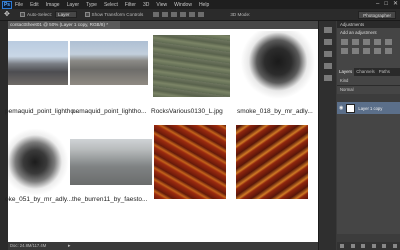  What do you see at coordinates (327, 66) in the screenshot?
I see `character-icon` at bounding box center [327, 66].